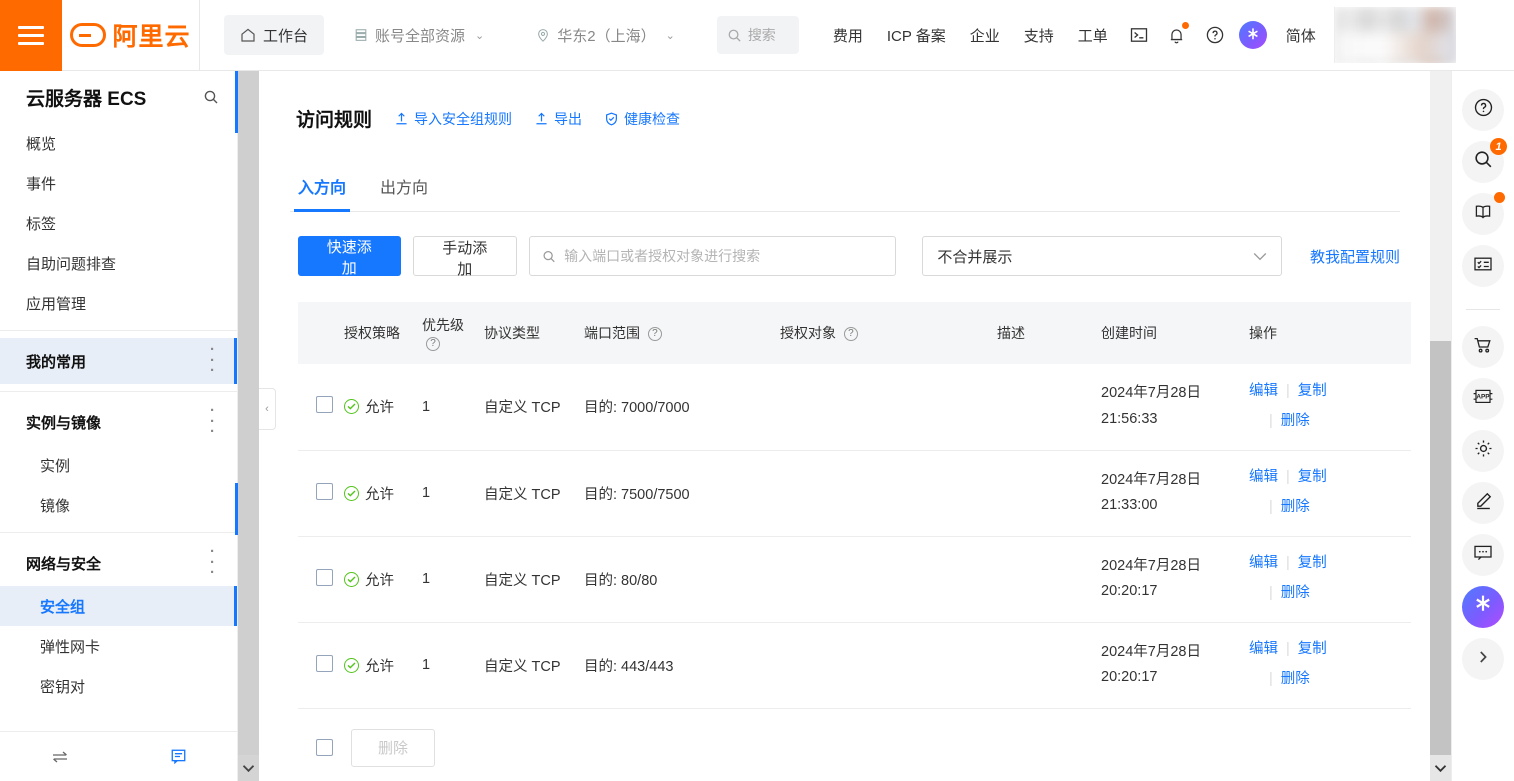 This screenshot has height=781, width=1514. Describe the element at coordinates (724, 256) in the screenshot. I see `rules-search-input` at that location.